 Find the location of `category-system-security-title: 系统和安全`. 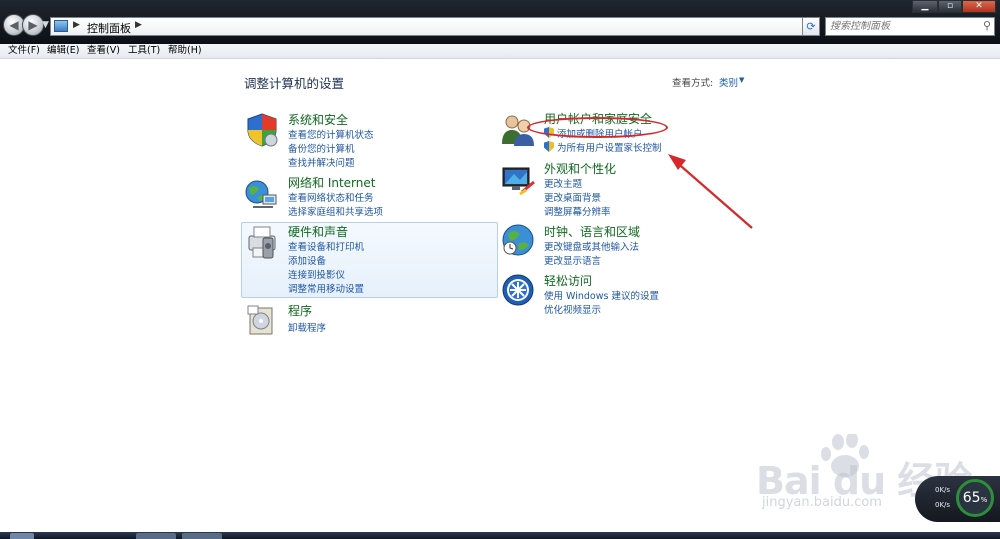

category-system-security-title: 系统和安全 is located at coordinates (318, 119).